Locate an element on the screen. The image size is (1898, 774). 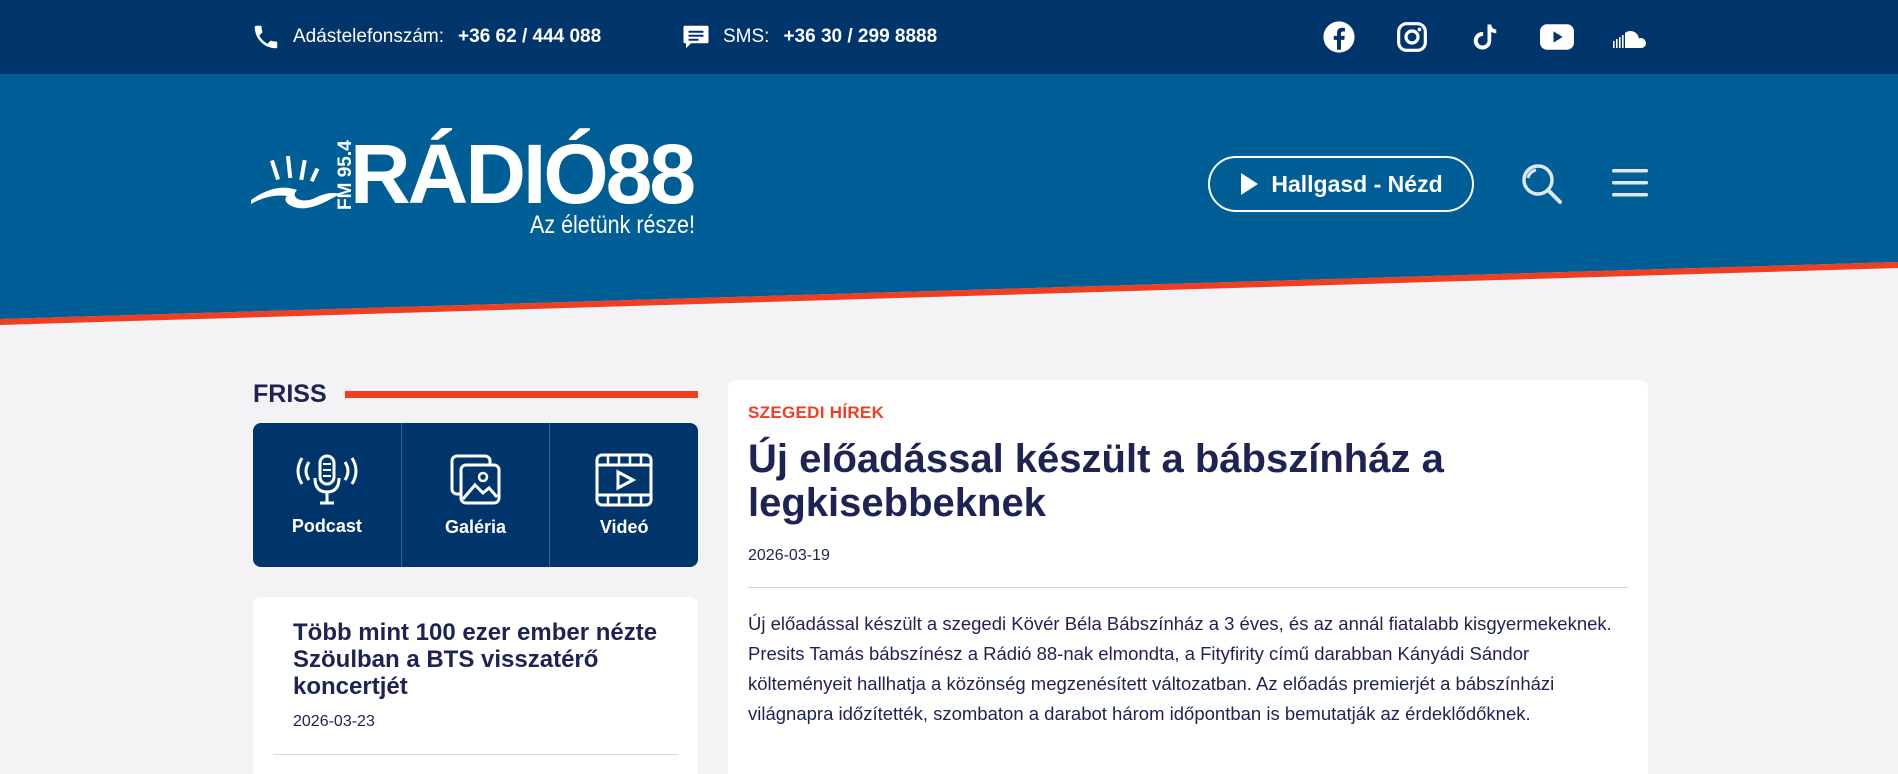
news-card-divider is located at coordinates (475, 754).